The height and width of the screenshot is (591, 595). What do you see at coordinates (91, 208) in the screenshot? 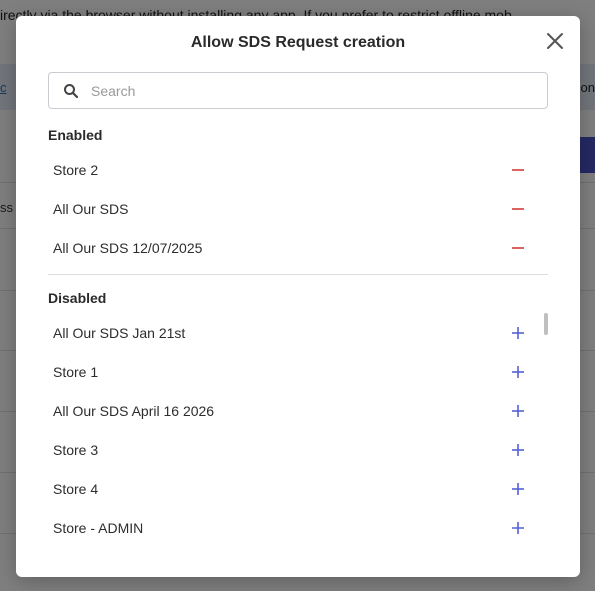
I see `enabled-item-label: All Our SDS` at bounding box center [91, 208].